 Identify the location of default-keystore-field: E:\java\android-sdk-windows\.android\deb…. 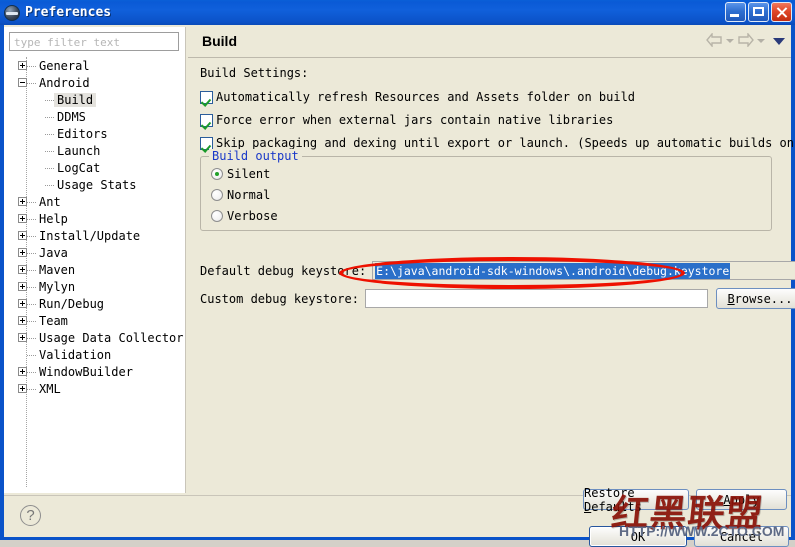
(583, 270).